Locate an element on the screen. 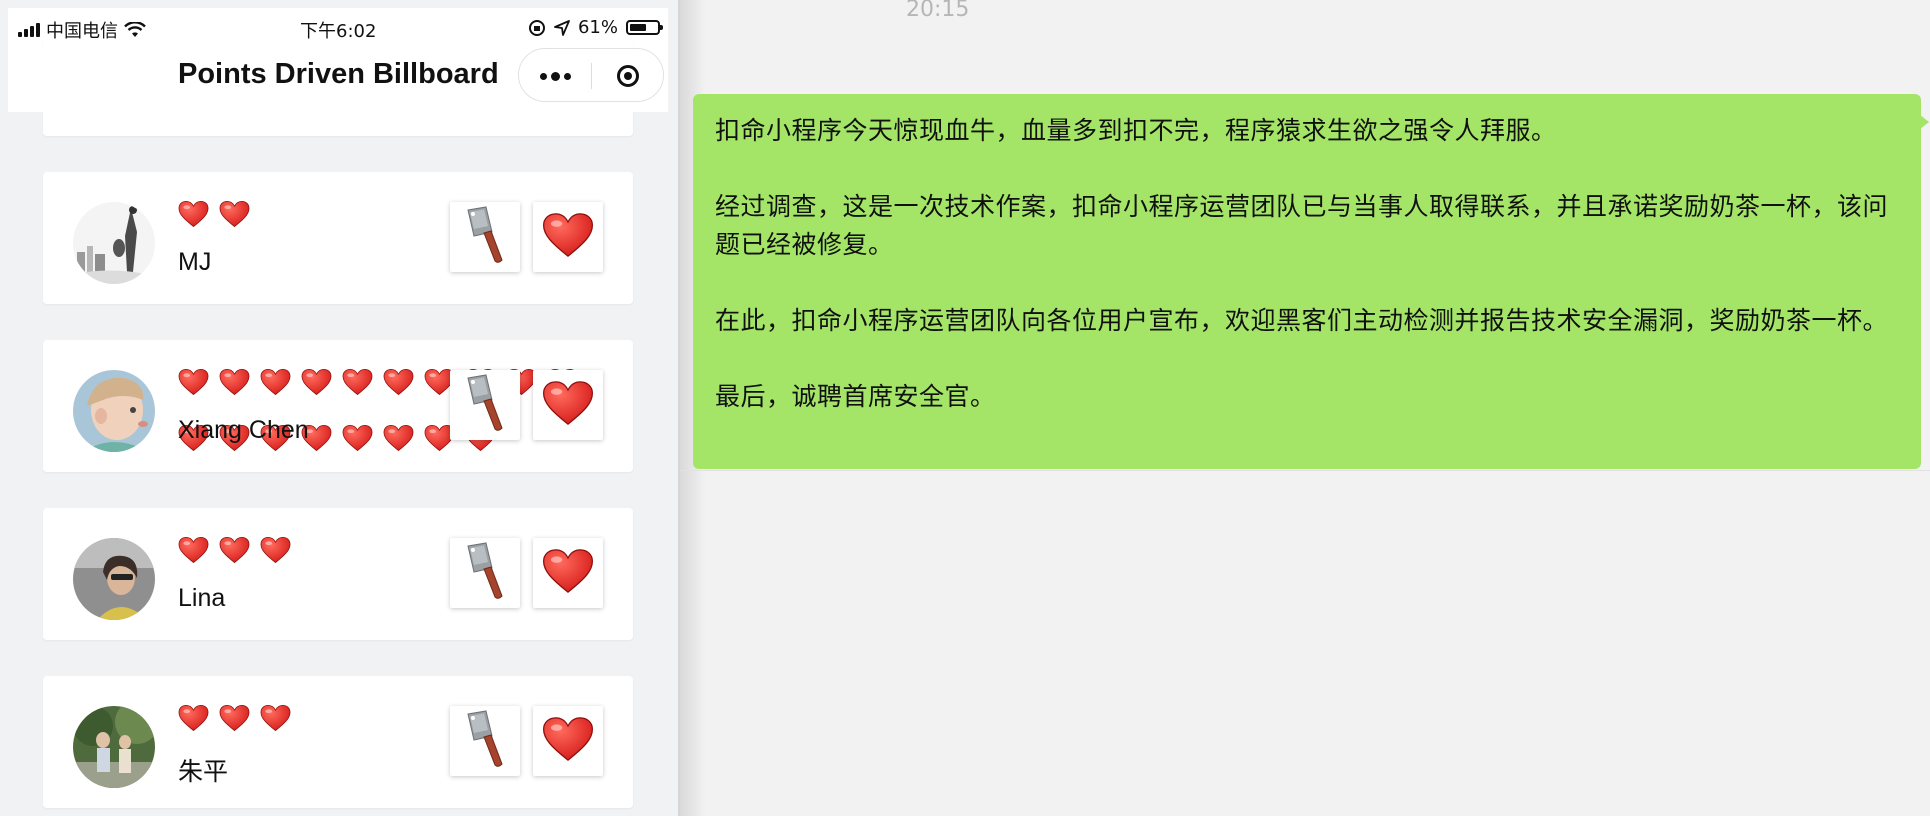 The height and width of the screenshot is (816, 1930). navigation-bar: Points Driven Billboard is located at coordinates (338, 80).